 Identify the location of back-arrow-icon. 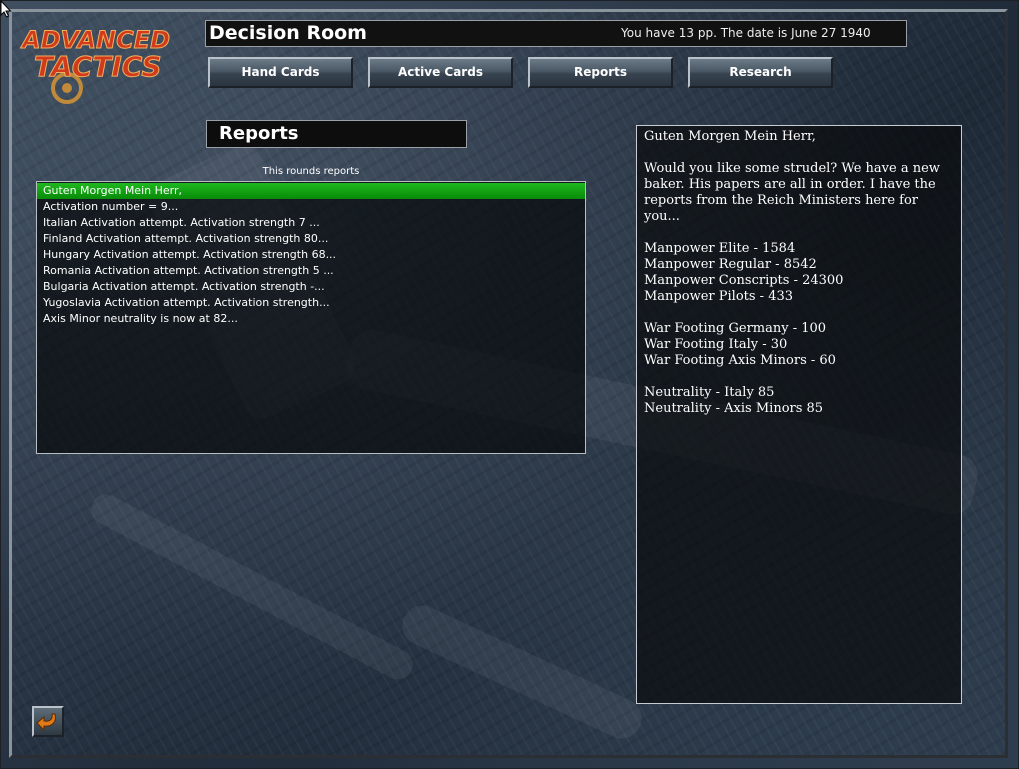
(46, 722).